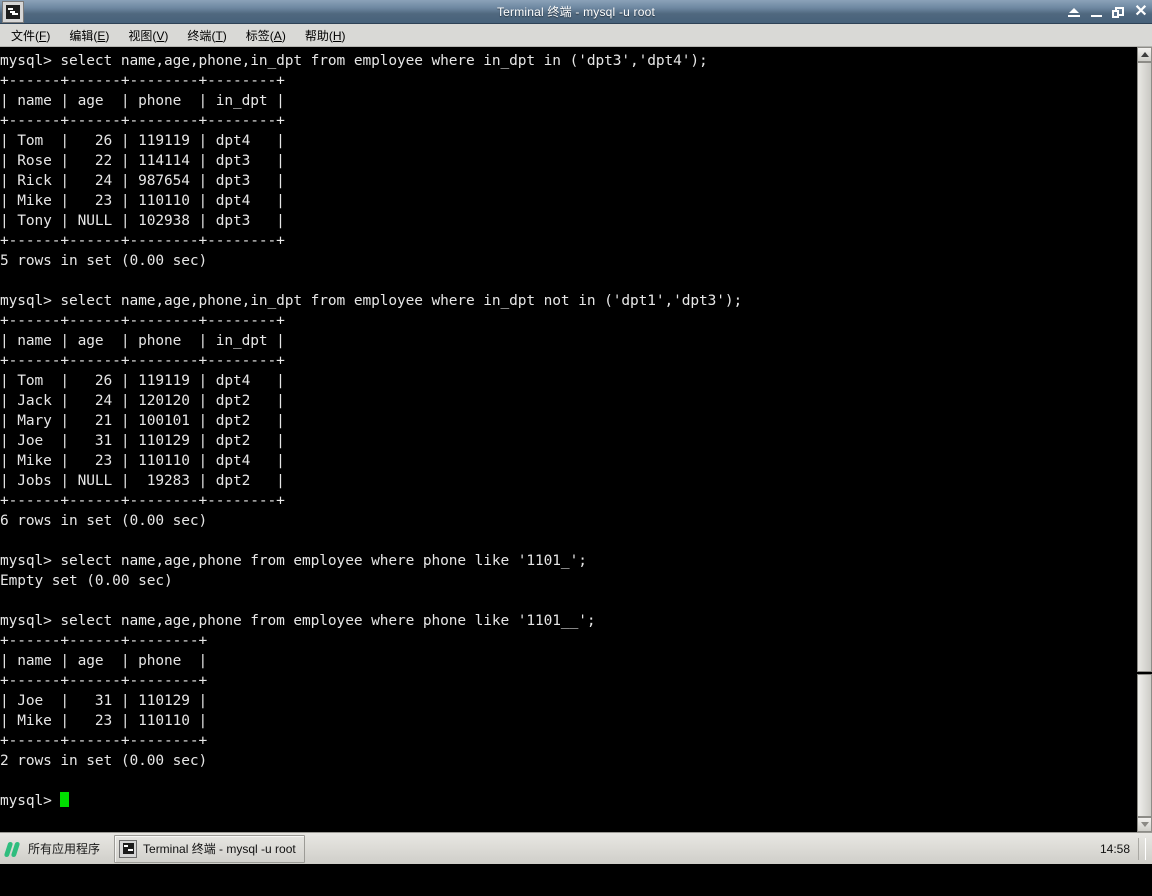  I want to click on terminal-line: | Jobs | NULL | 19283 | dpt2 |, so click(142, 481).